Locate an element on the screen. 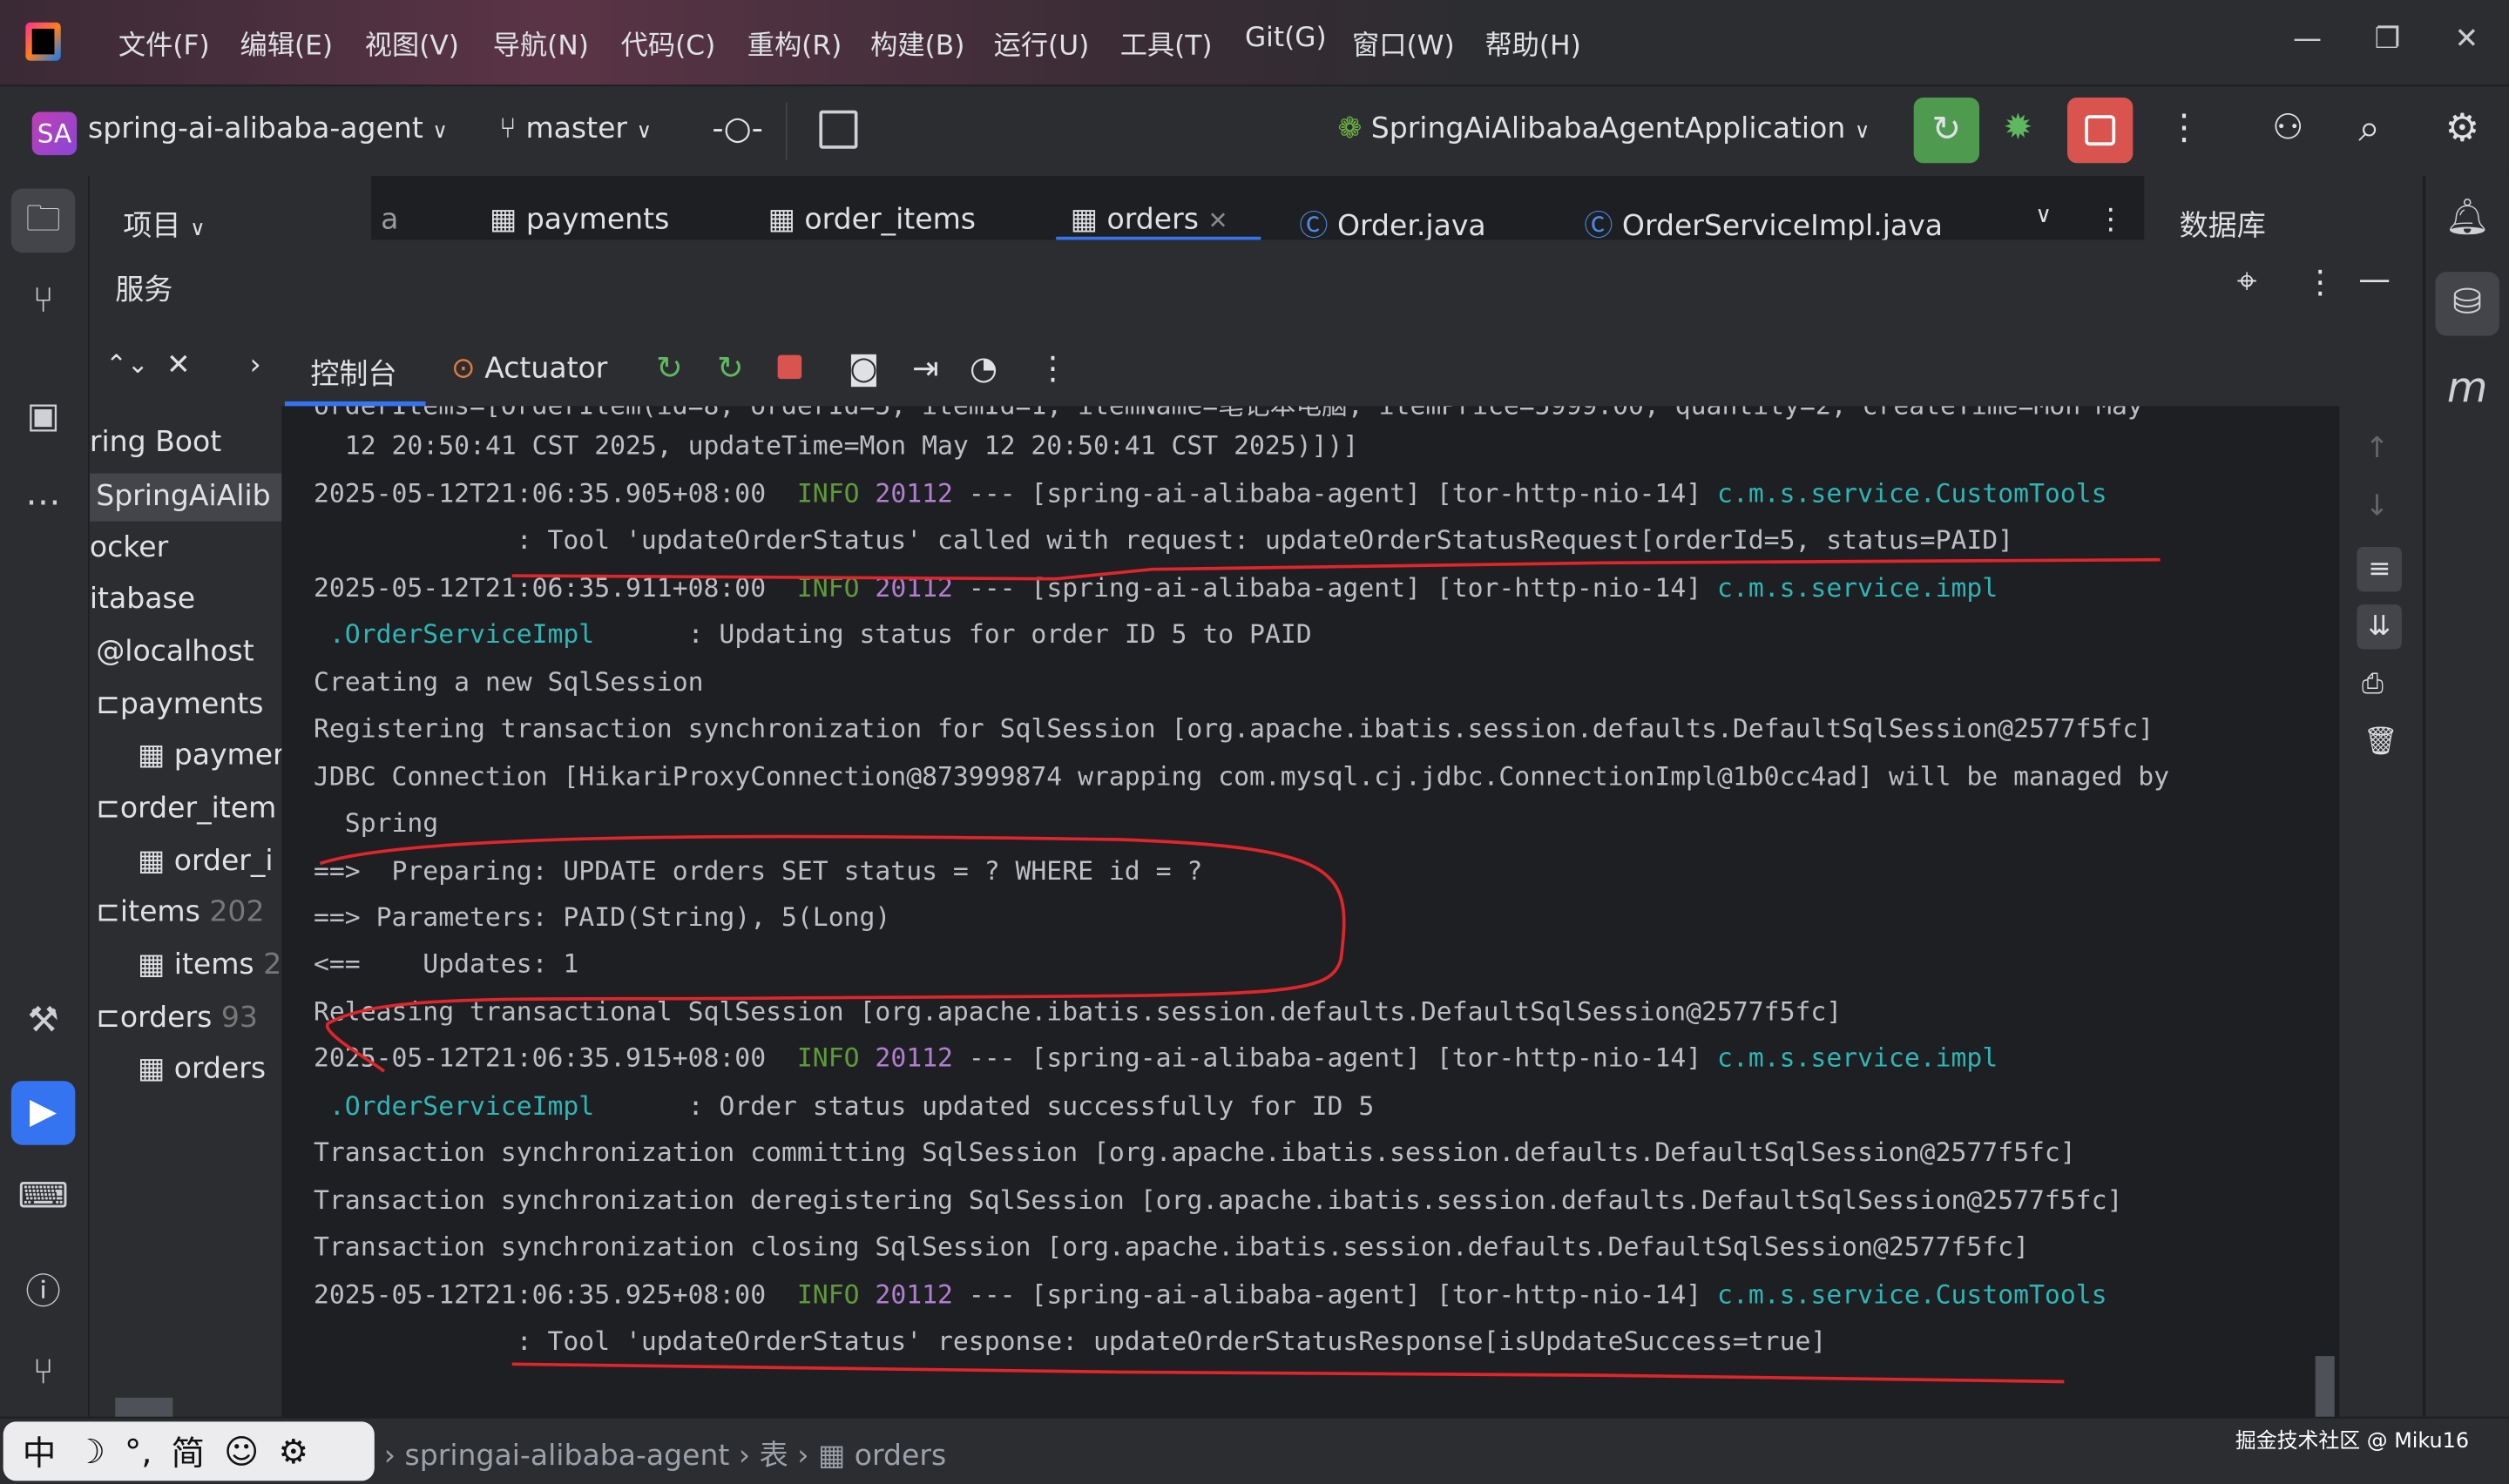 Image resolution: width=2509 pixels, height=1484 pixels. ime-button: ☺ is located at coordinates (241, 1452).